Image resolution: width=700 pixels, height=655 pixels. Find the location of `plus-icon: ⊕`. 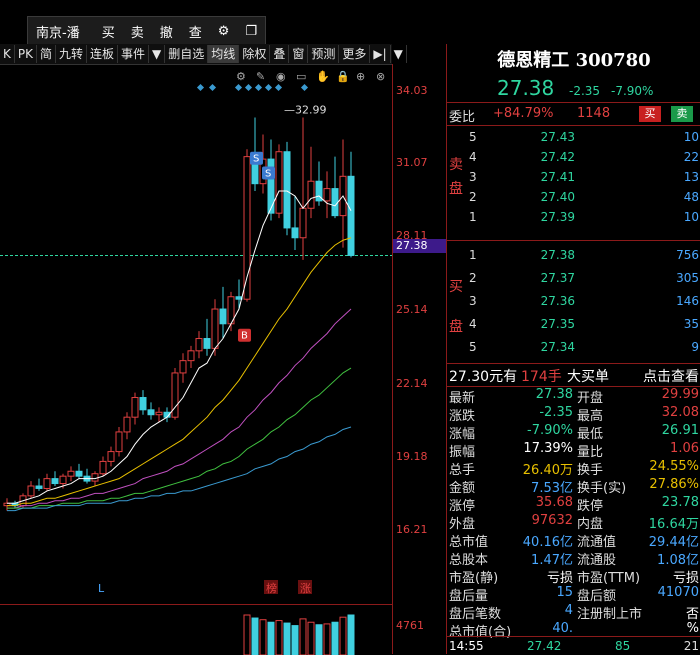

plus-icon: ⊕ is located at coordinates (360, 76).